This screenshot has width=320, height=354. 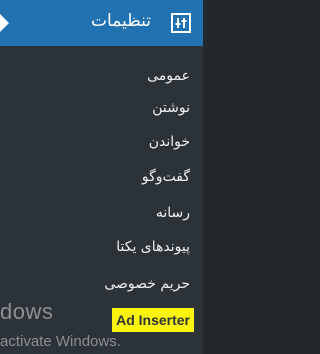 What do you see at coordinates (27, 311) in the screenshot?
I see `activate-windows-watermark: dows` at bounding box center [27, 311].